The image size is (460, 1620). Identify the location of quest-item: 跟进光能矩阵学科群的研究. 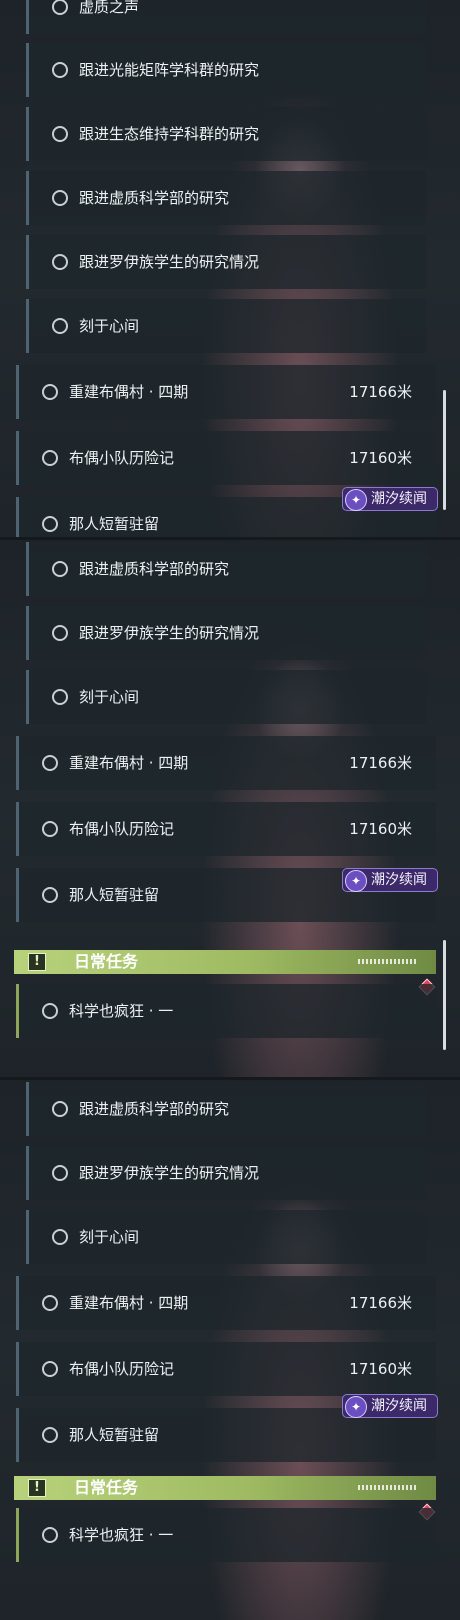
(226, 70).